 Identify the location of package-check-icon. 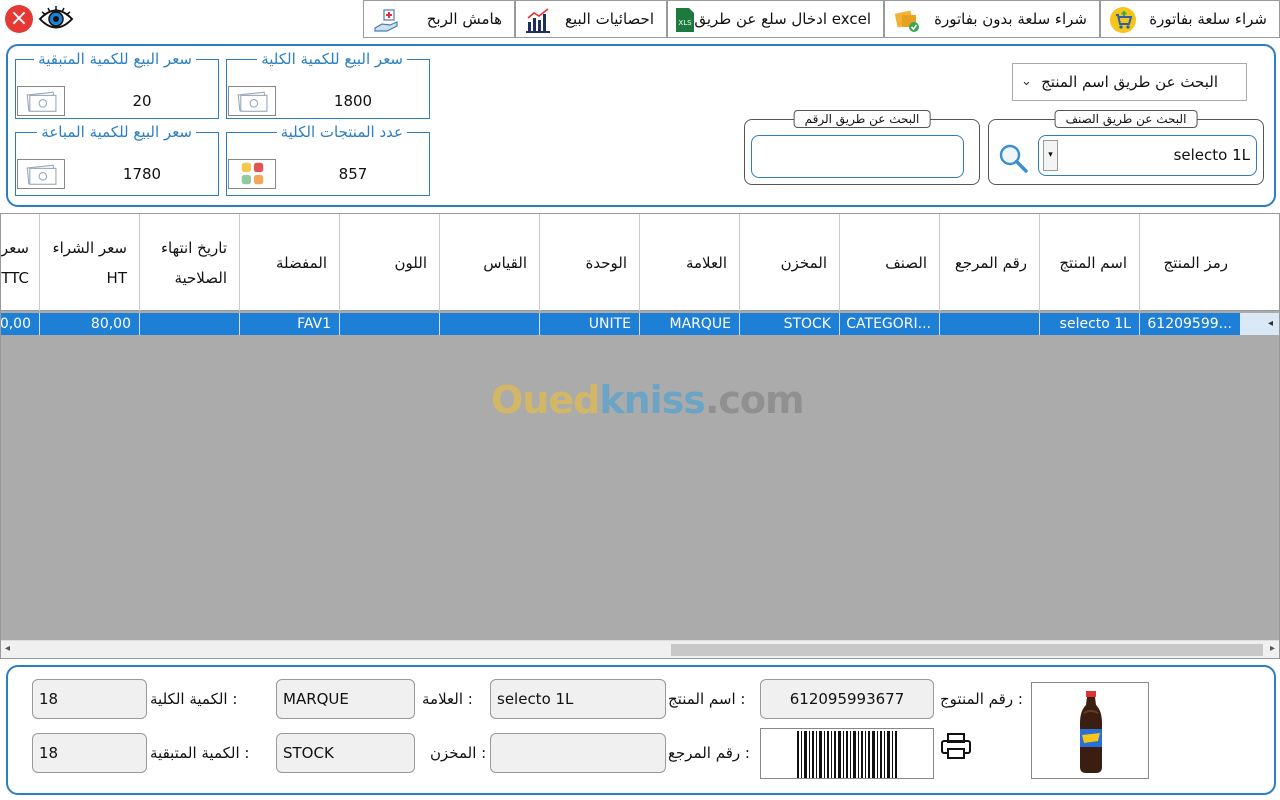
(906, 21).